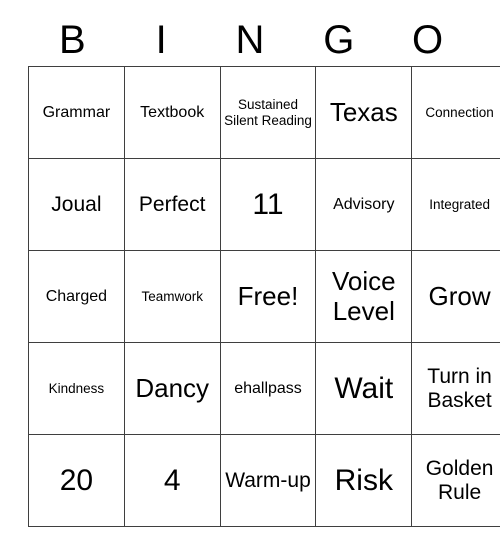 Image resolution: width=500 pixels, height=544 pixels. What do you see at coordinates (76, 480) in the screenshot?
I see `bingo-cell: 20` at bounding box center [76, 480].